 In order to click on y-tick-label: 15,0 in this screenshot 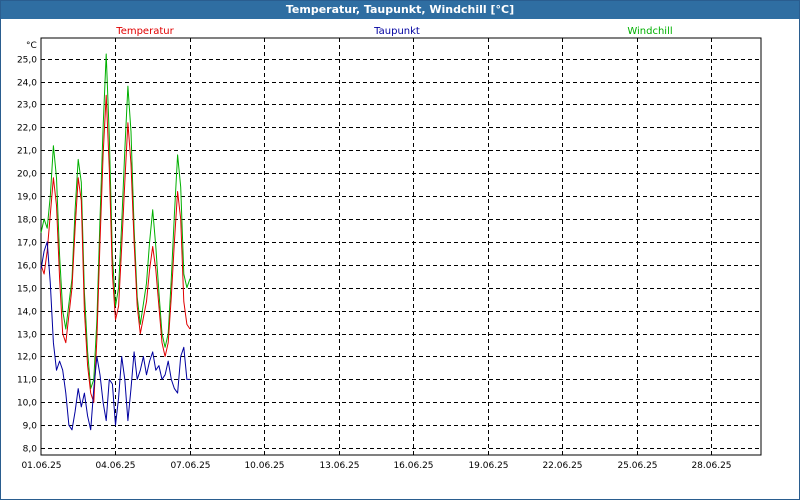, I will do `click(27, 290)`.